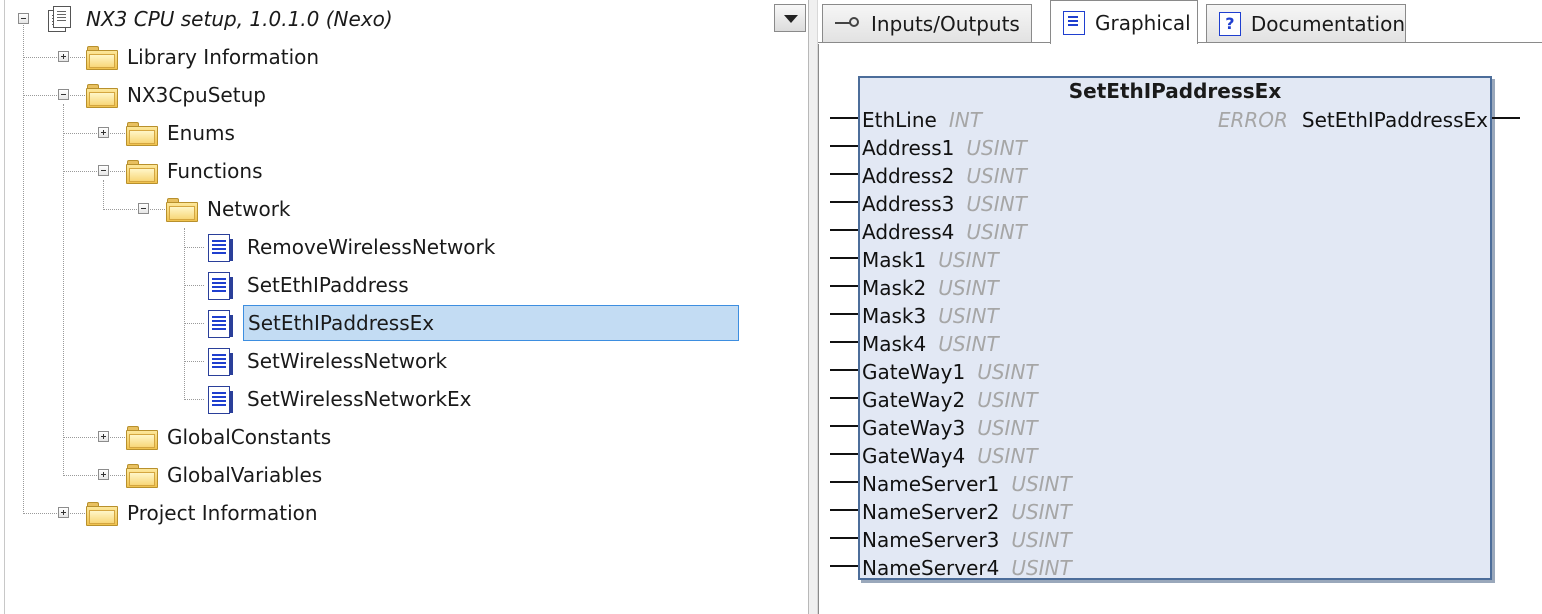 This screenshot has height=614, width=1542. Describe the element at coordinates (222, 513) in the screenshot. I see `tree-item-project-information: Project Information` at that location.